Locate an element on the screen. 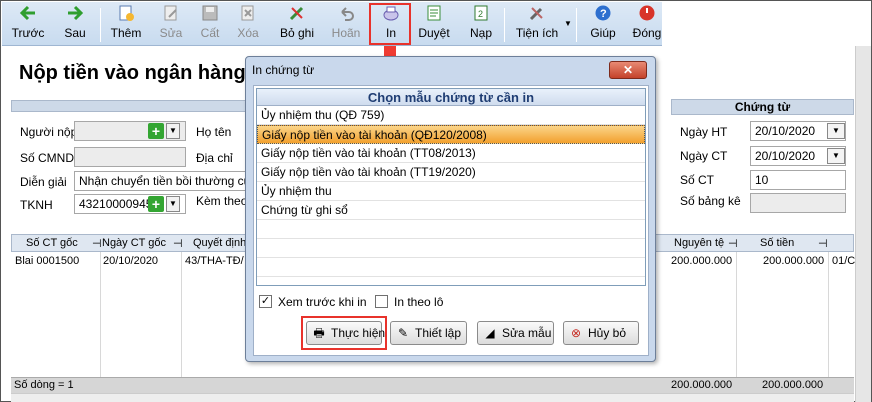 The image size is (872, 402). setup-button: ✎ Thiết lập is located at coordinates (428, 333).